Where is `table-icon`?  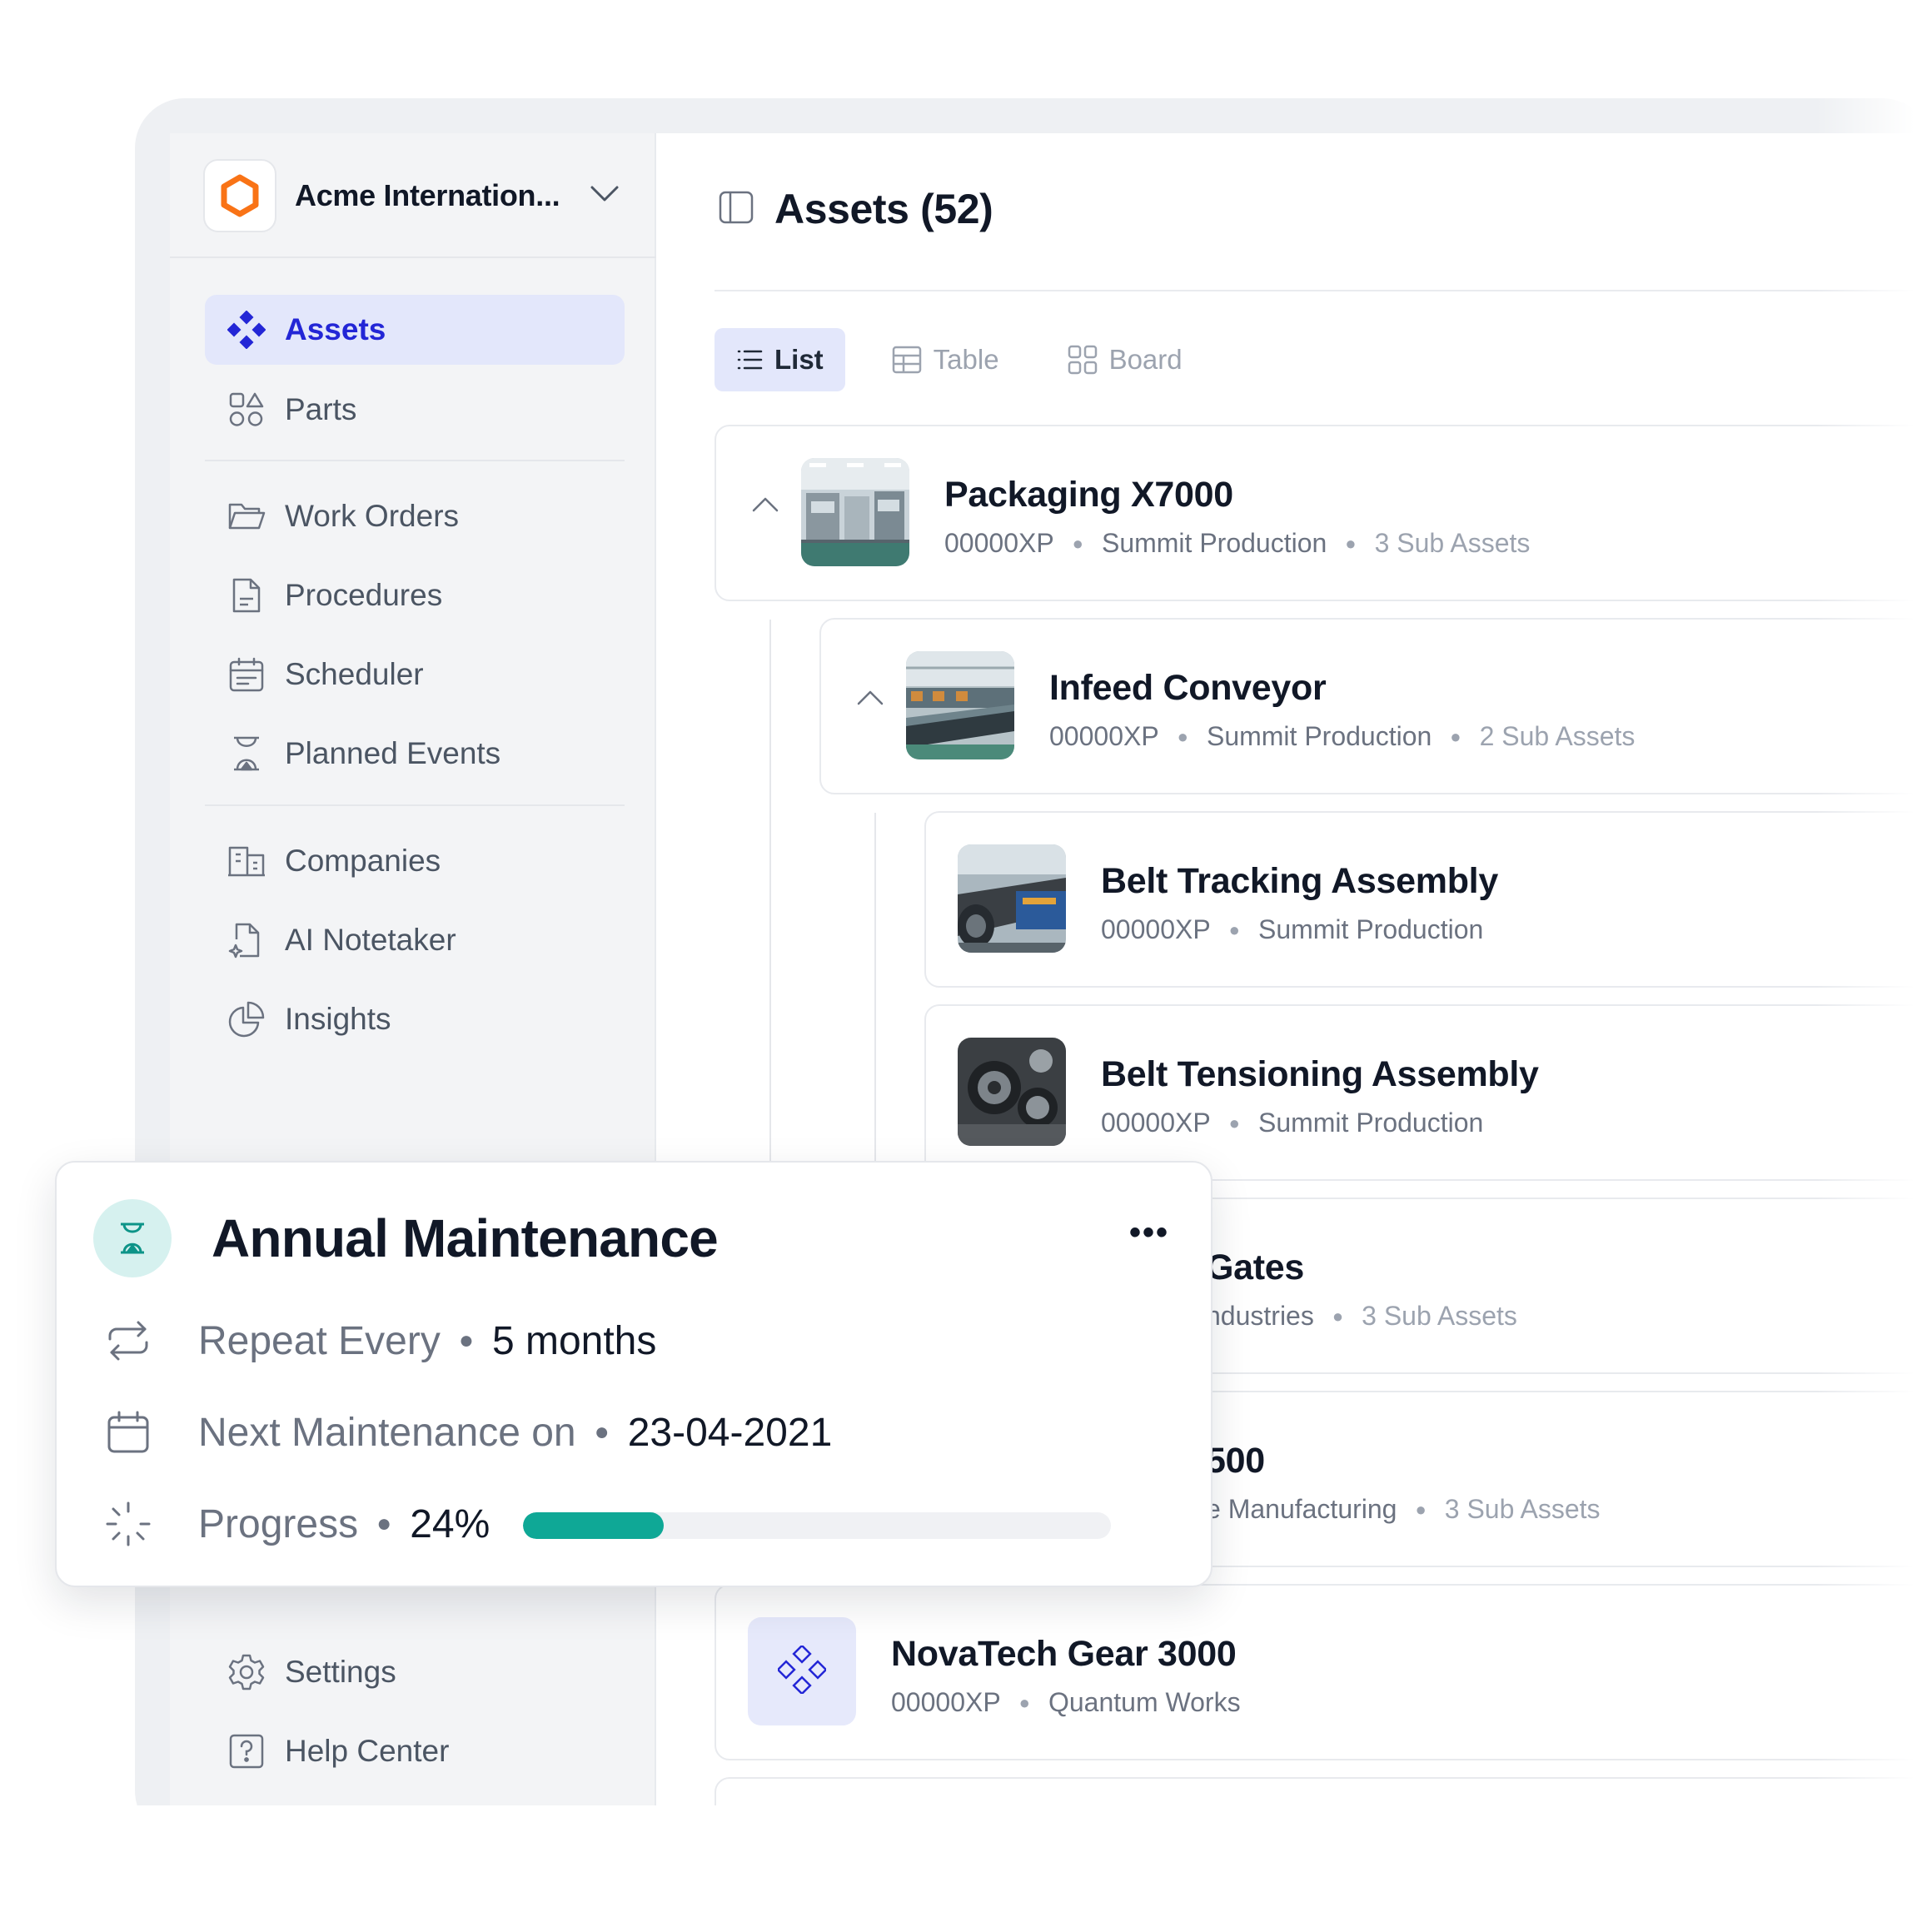
table-icon is located at coordinates (907, 360).